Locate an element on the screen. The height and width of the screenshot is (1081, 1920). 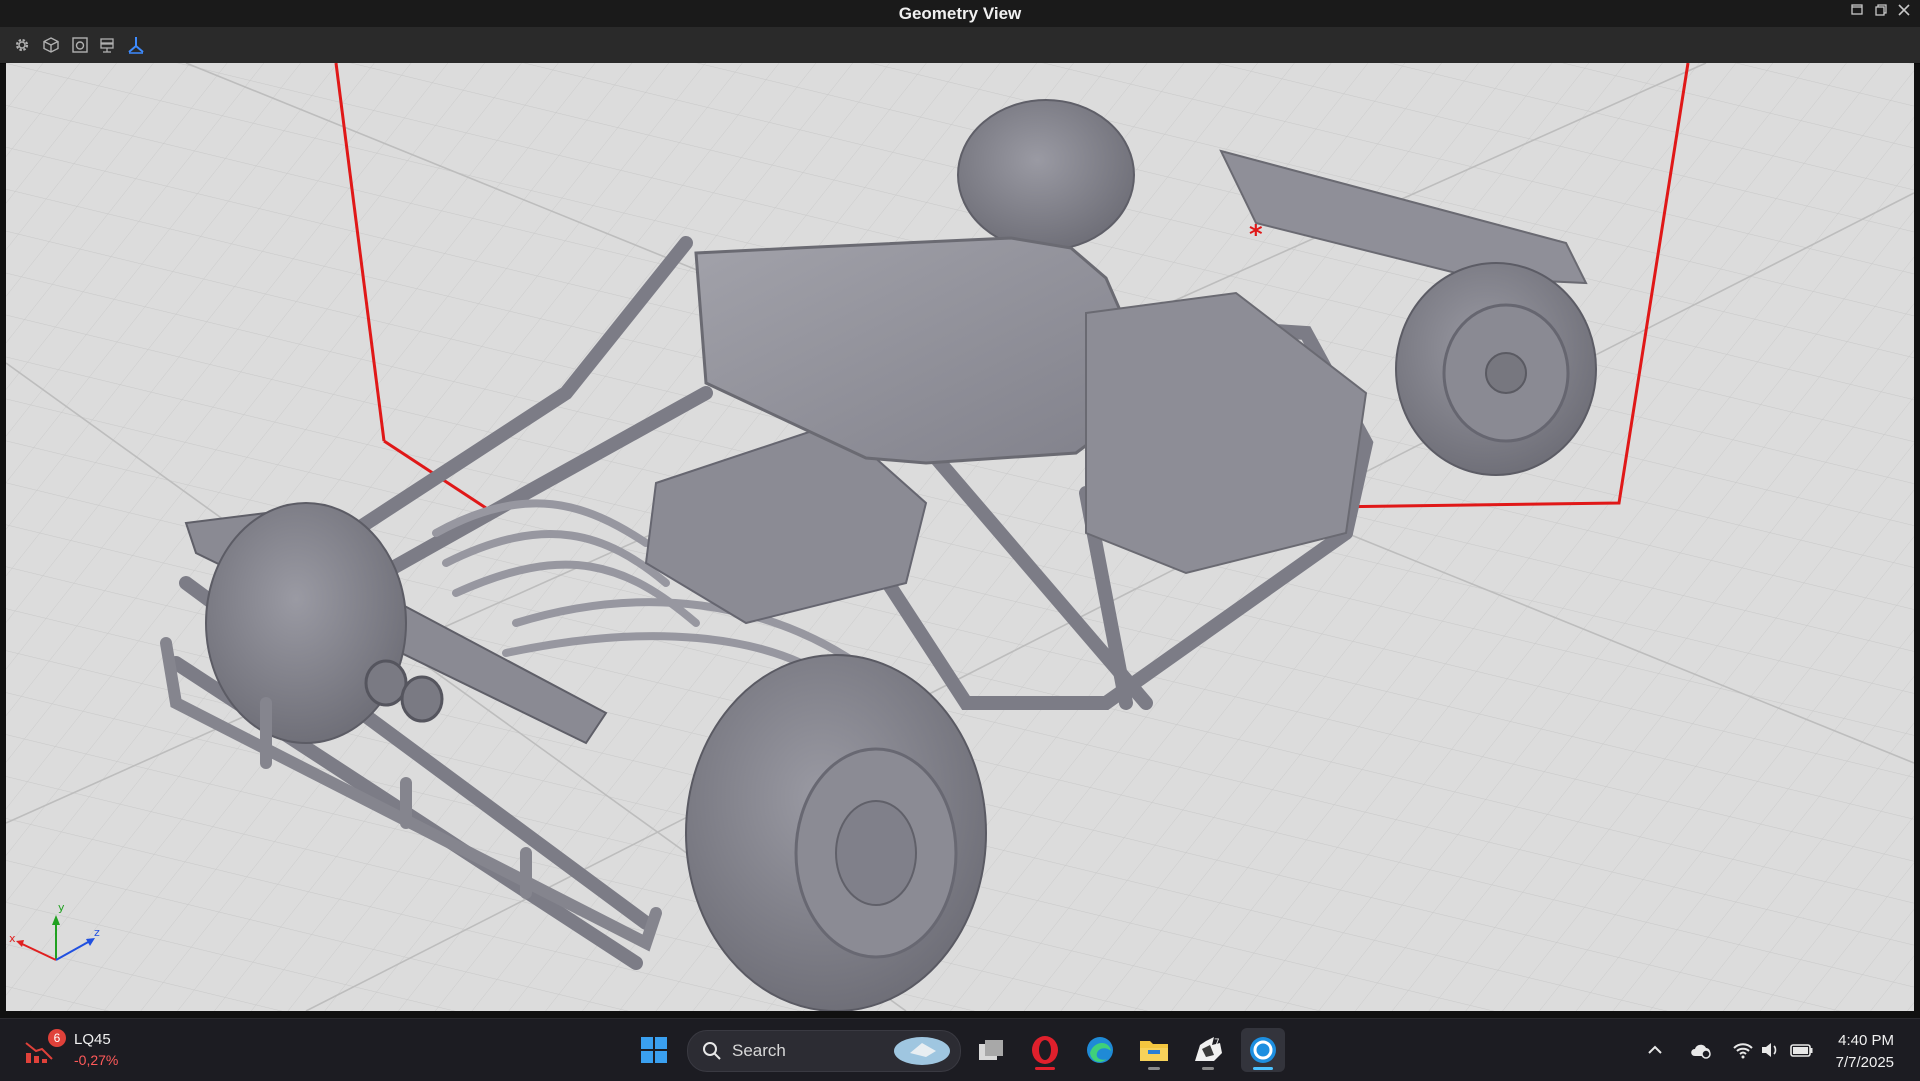
tire-rear-left is located at coordinates (306, 623).